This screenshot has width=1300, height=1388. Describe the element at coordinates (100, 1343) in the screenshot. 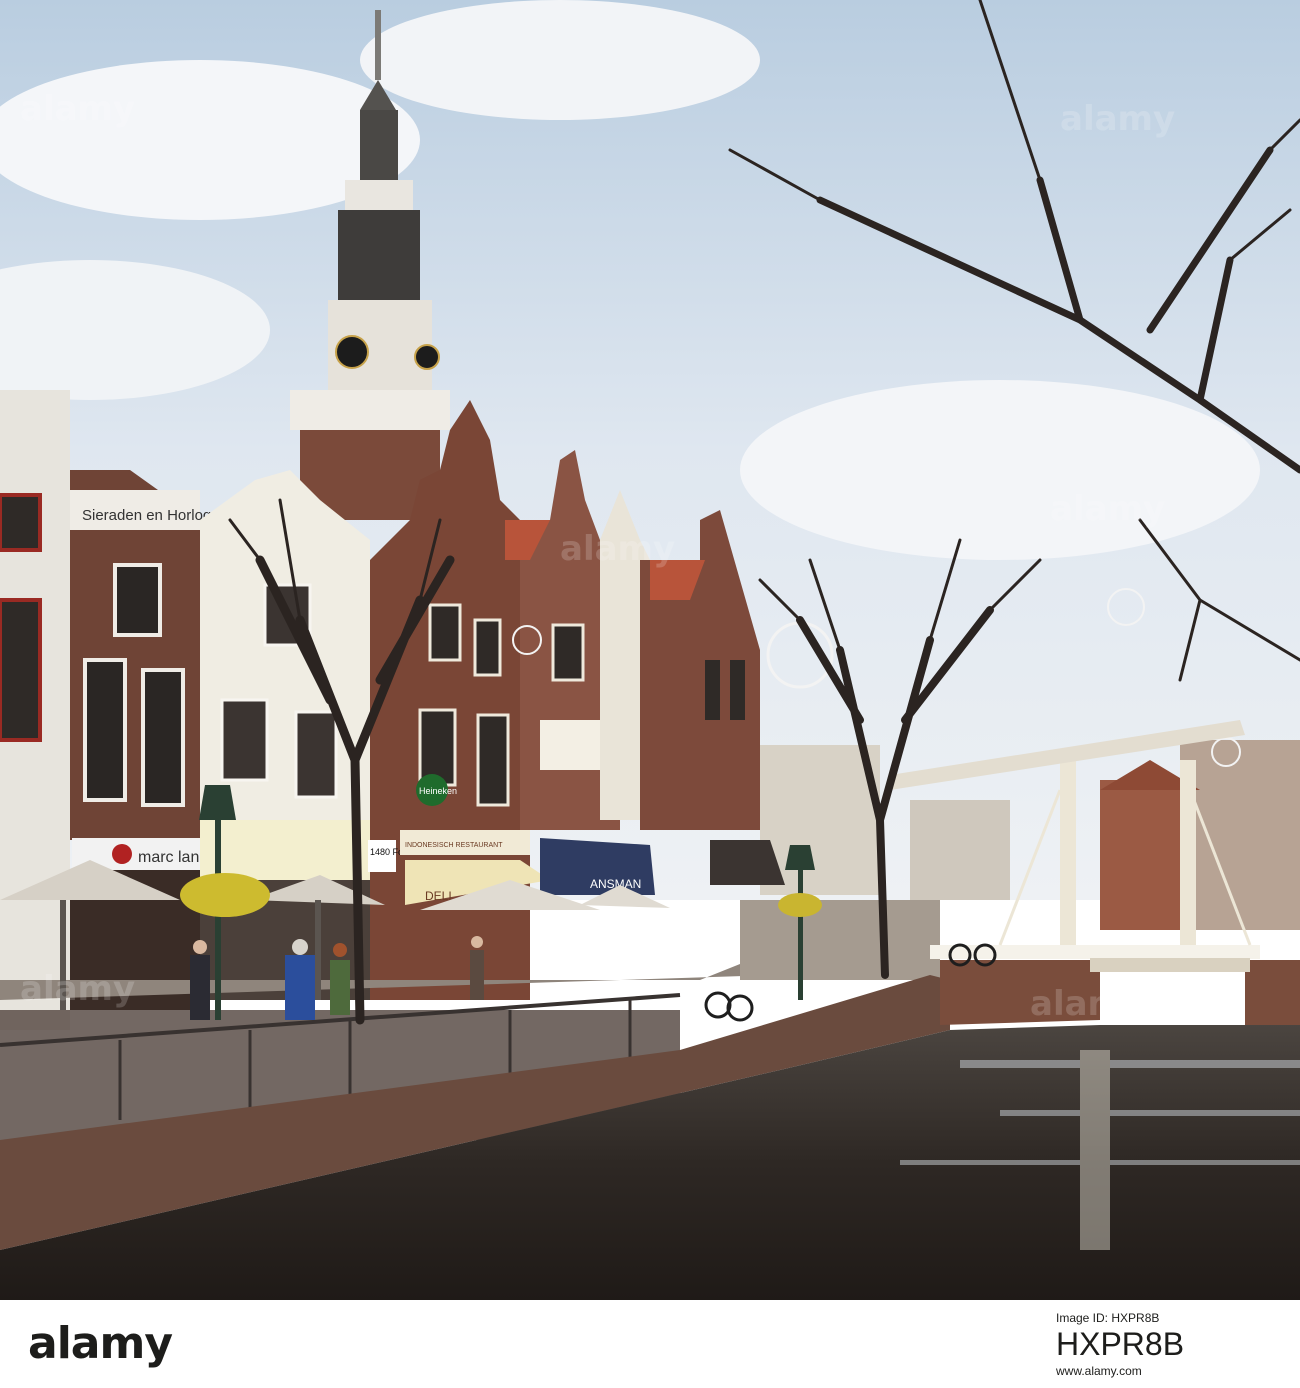

I see `brand-wordmark: alamy` at that location.